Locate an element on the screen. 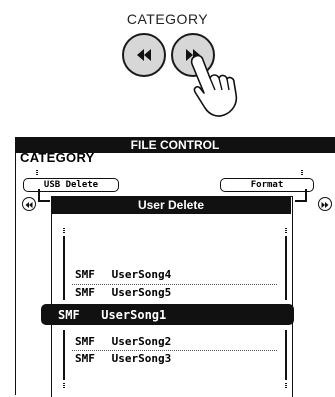  scrollbar-right-upper is located at coordinates (286, 268).